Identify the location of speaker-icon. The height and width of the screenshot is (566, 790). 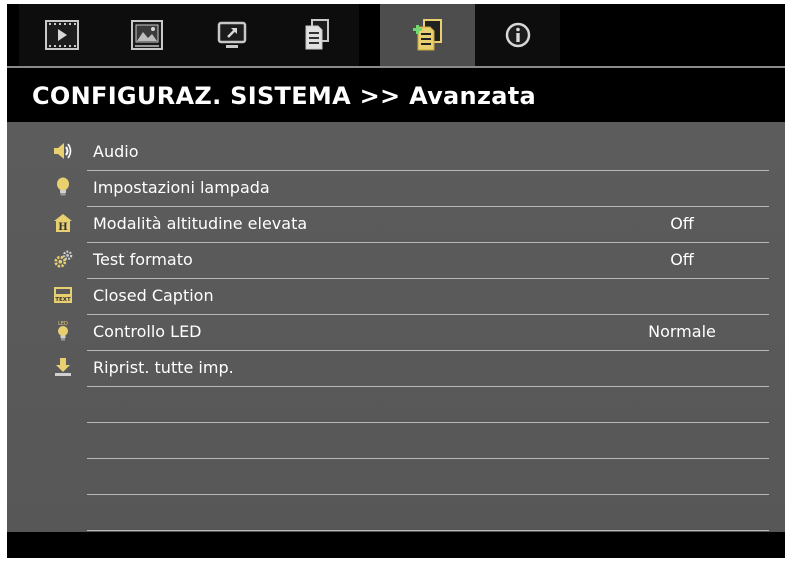
(63, 151).